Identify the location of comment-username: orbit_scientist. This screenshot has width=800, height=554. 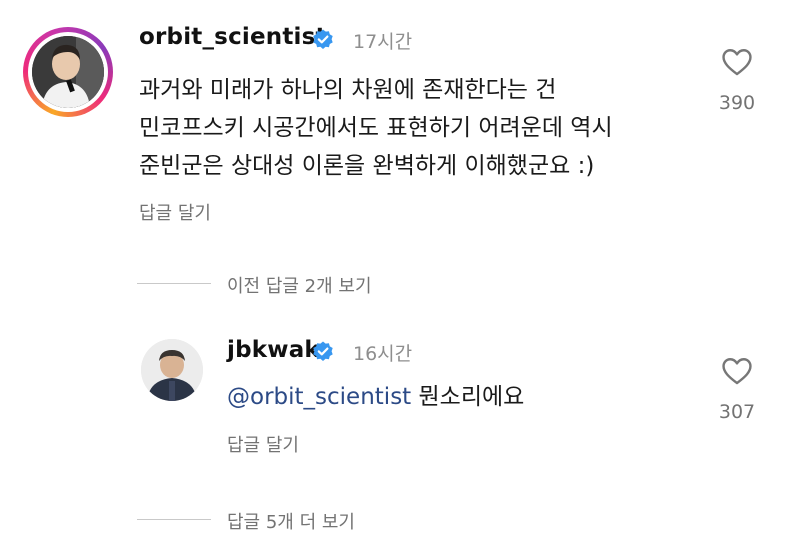
(233, 37).